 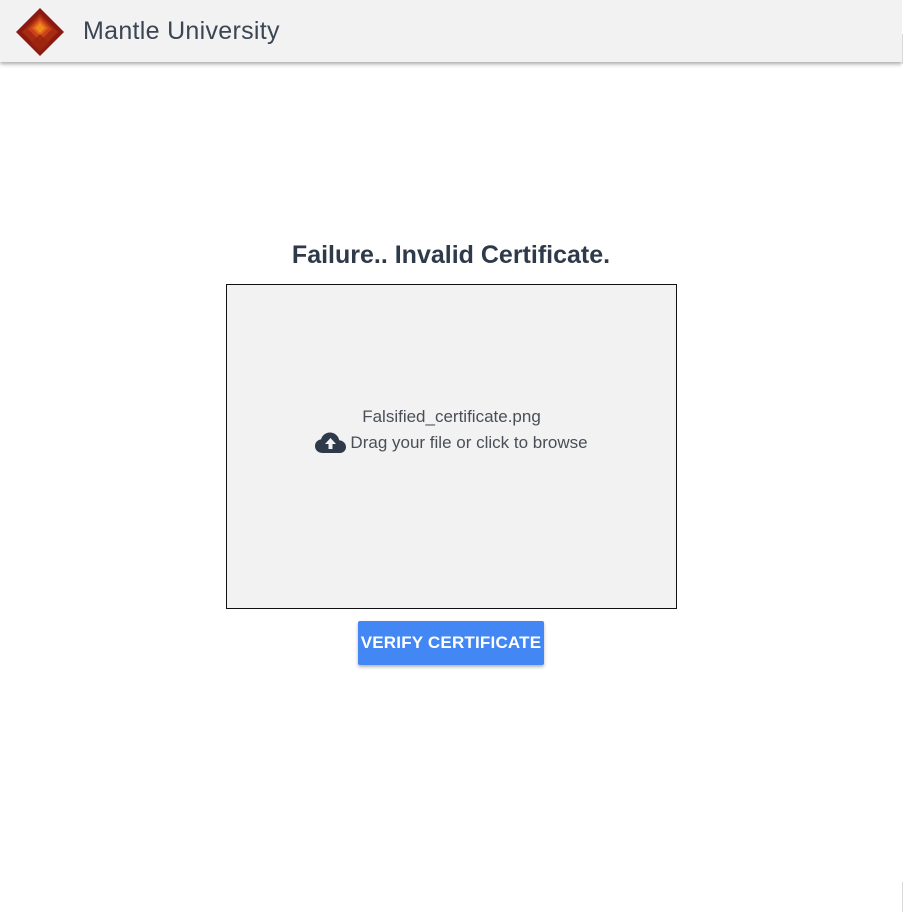 I want to click on cloud-upload-icon, so click(x=331, y=443).